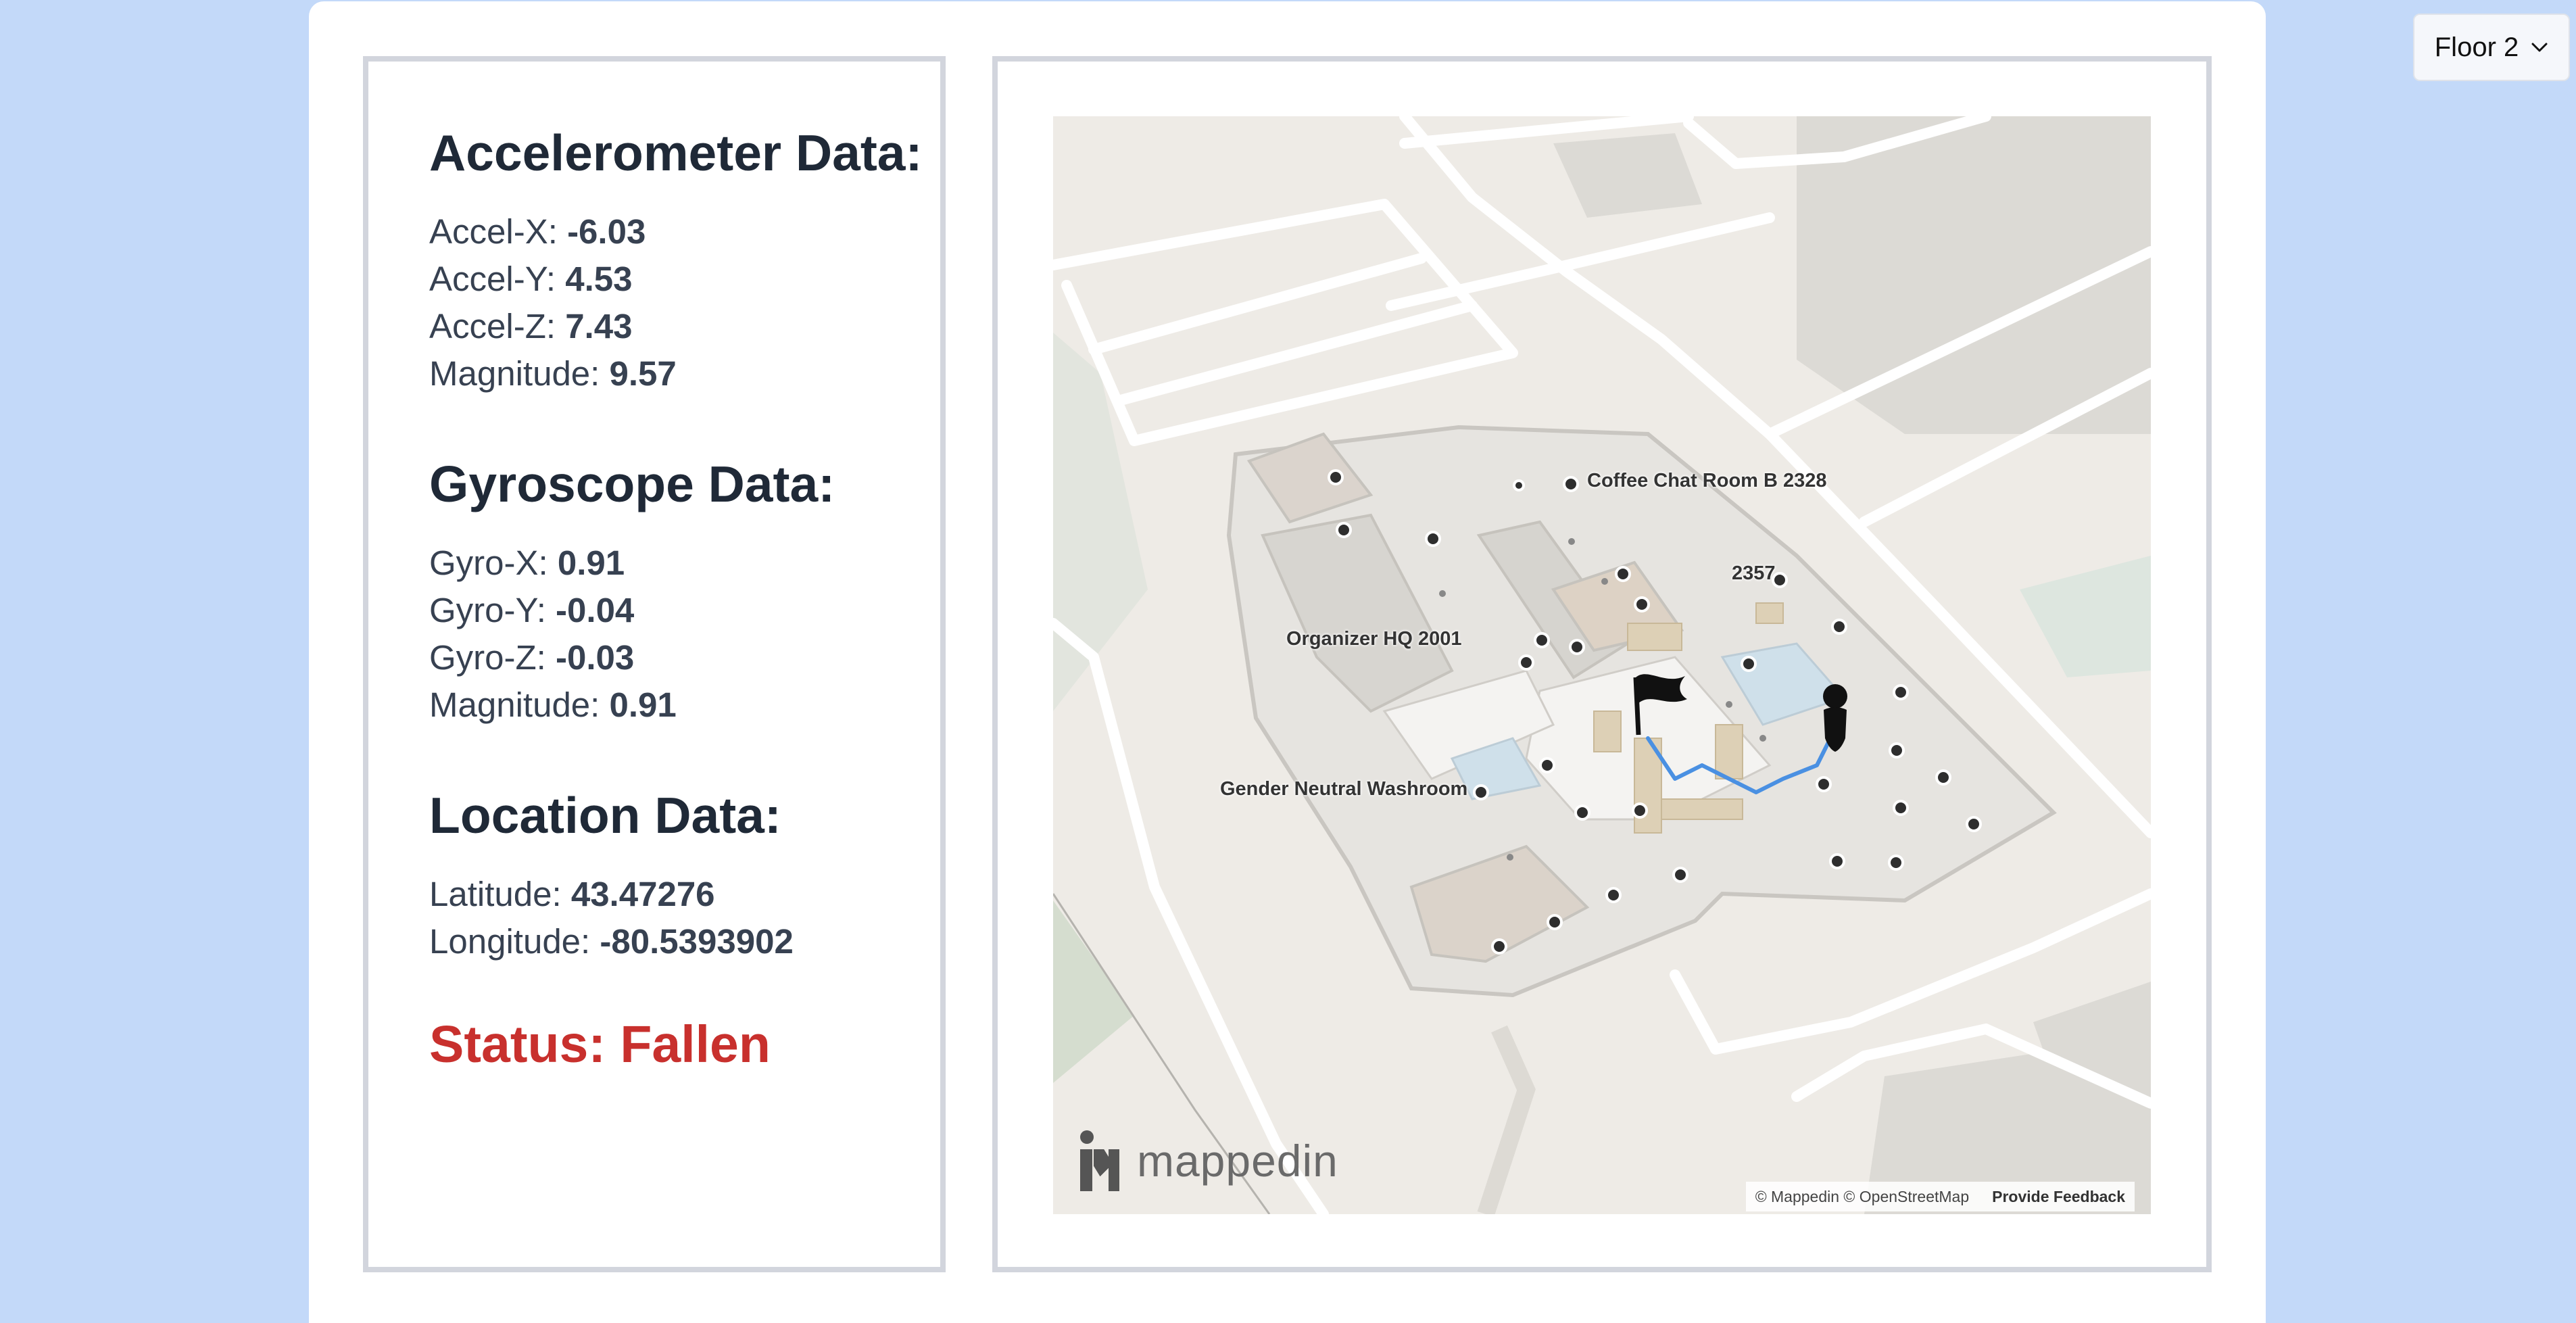 The width and height of the screenshot is (2576, 1323). What do you see at coordinates (1862, 1197) in the screenshot?
I see `attribution-text: © Mappedin © OpenStreetMap` at bounding box center [1862, 1197].